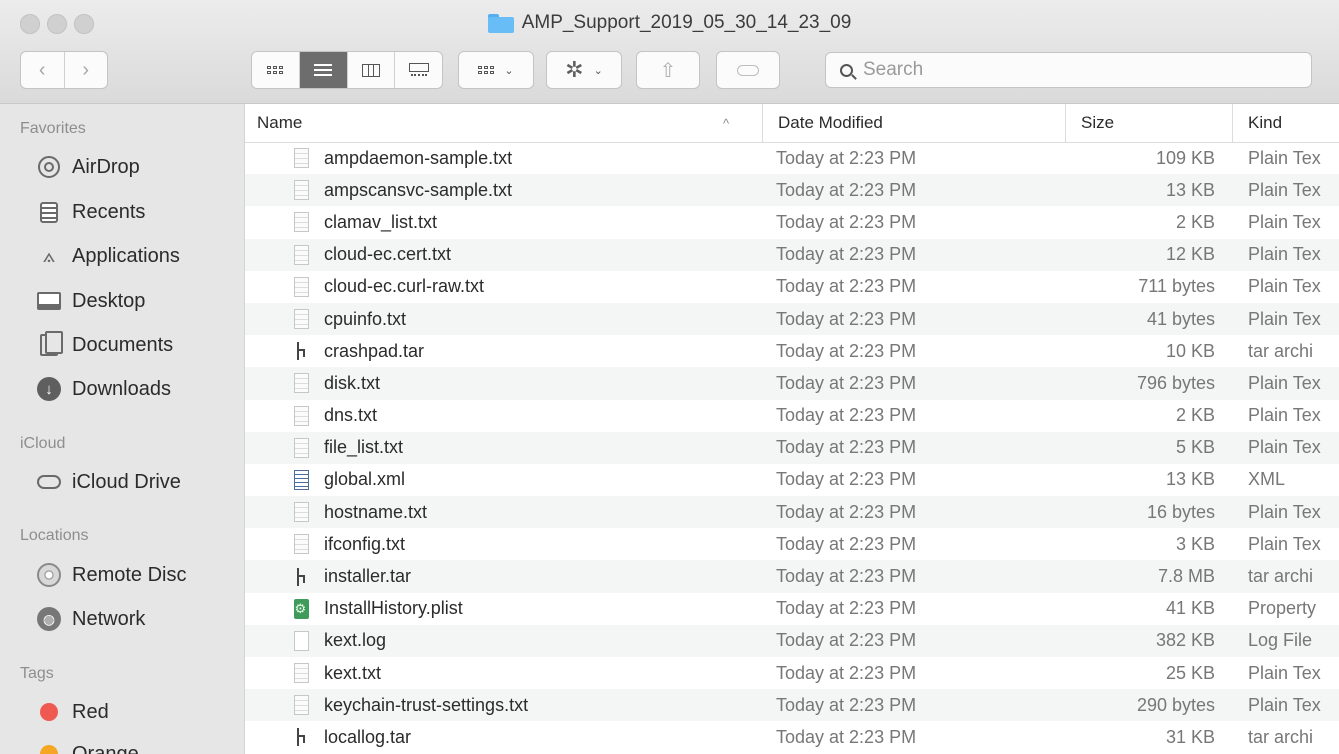 This screenshot has width=1339, height=754. I want to click on group-by-button: ⌄, so click(496, 70).